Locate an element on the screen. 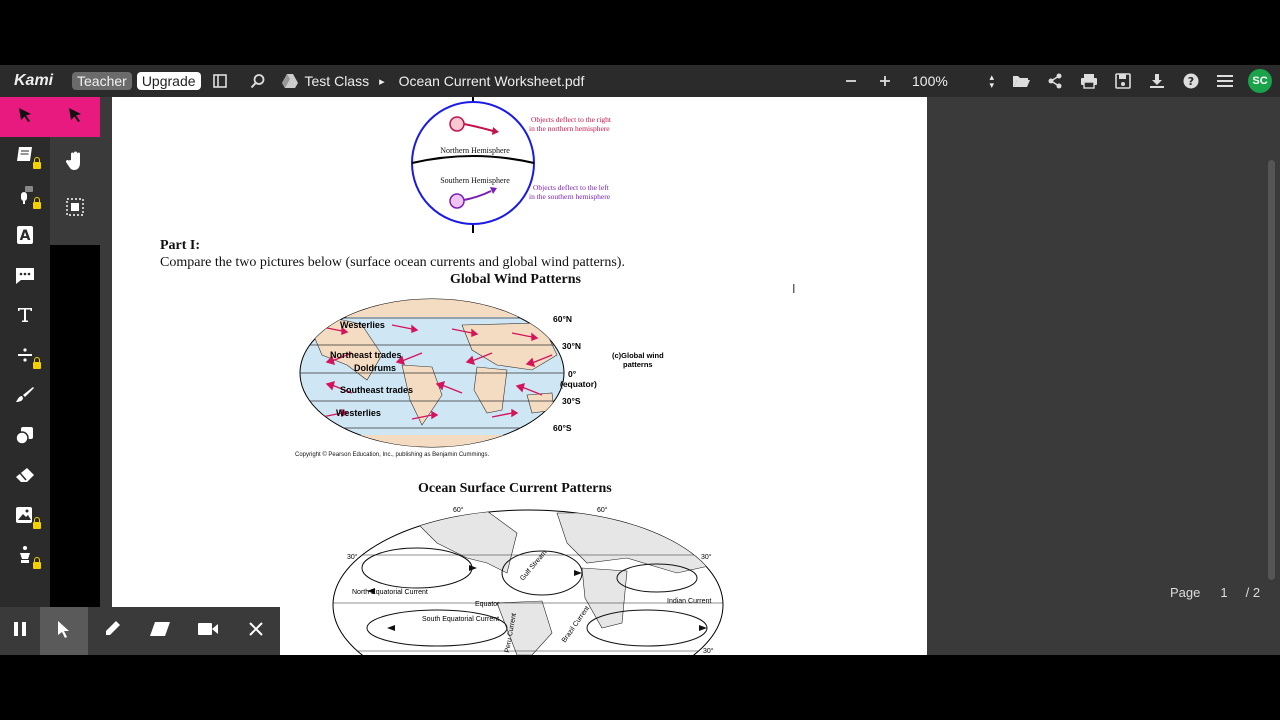 Image resolution: width=1280 pixels, height=720 pixels. equation-tool is located at coordinates (25, 357).